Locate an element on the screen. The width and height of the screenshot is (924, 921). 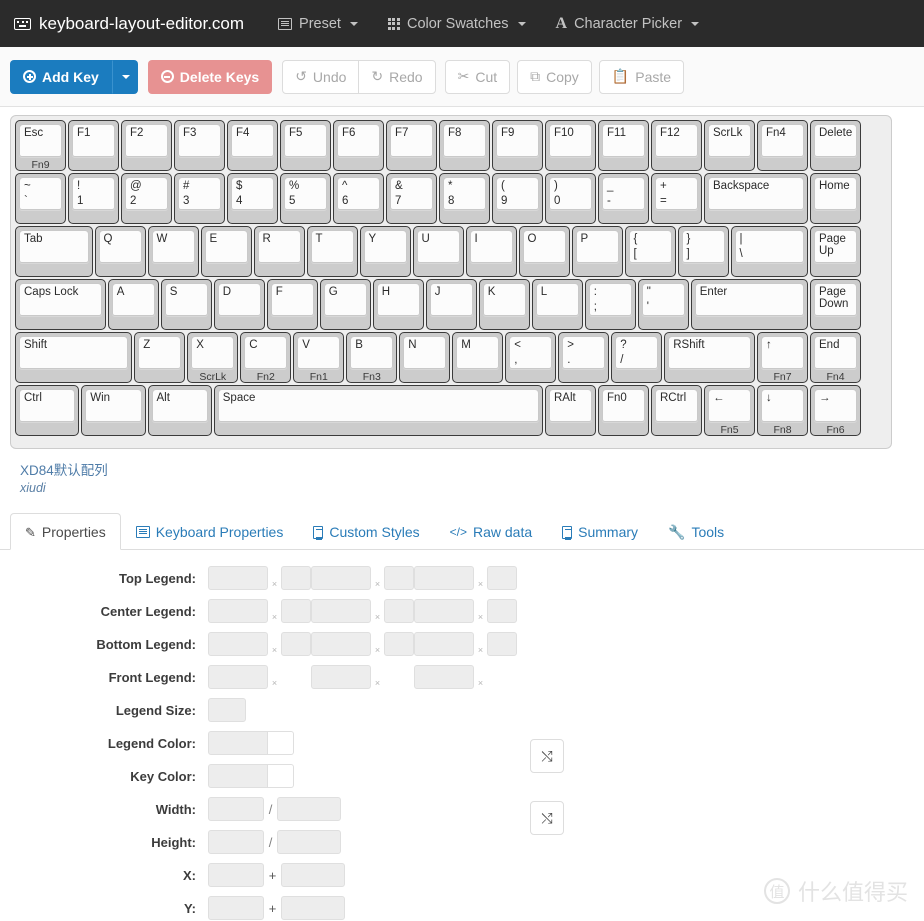
key: H is located at coordinates (398, 304).